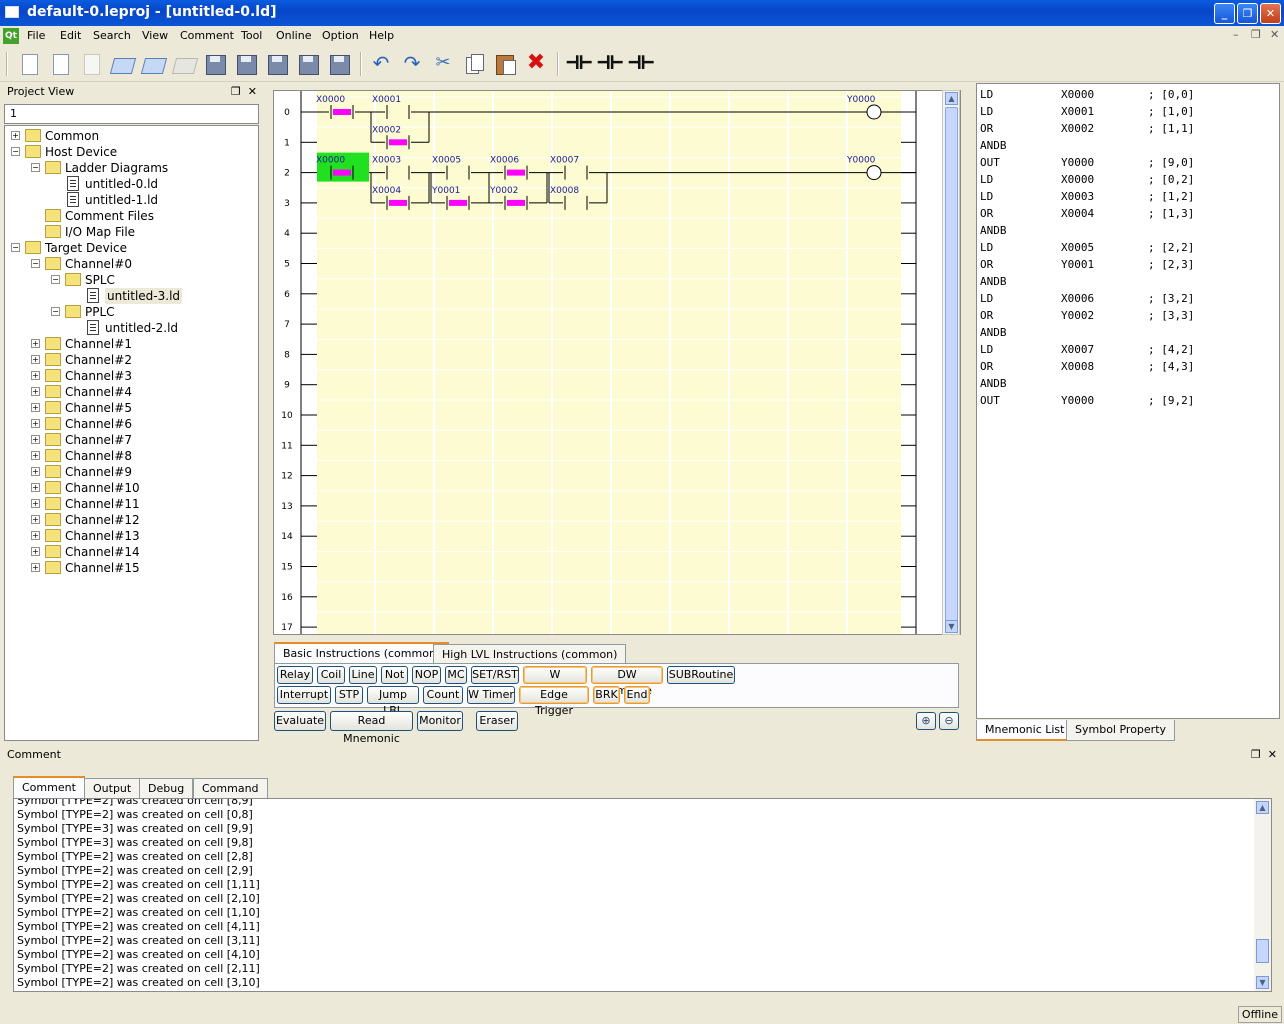 The image size is (1284, 1024). What do you see at coordinates (133, 248) in the screenshot?
I see `tree-item-target-device: − Target Device` at bounding box center [133, 248].